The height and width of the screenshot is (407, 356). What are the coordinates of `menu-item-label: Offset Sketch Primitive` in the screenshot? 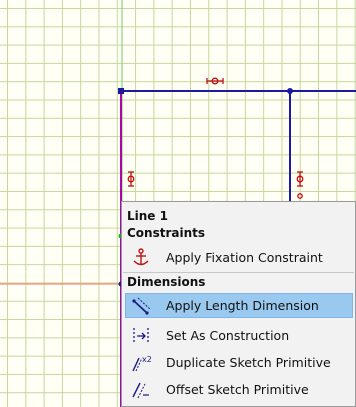 It's located at (237, 389).